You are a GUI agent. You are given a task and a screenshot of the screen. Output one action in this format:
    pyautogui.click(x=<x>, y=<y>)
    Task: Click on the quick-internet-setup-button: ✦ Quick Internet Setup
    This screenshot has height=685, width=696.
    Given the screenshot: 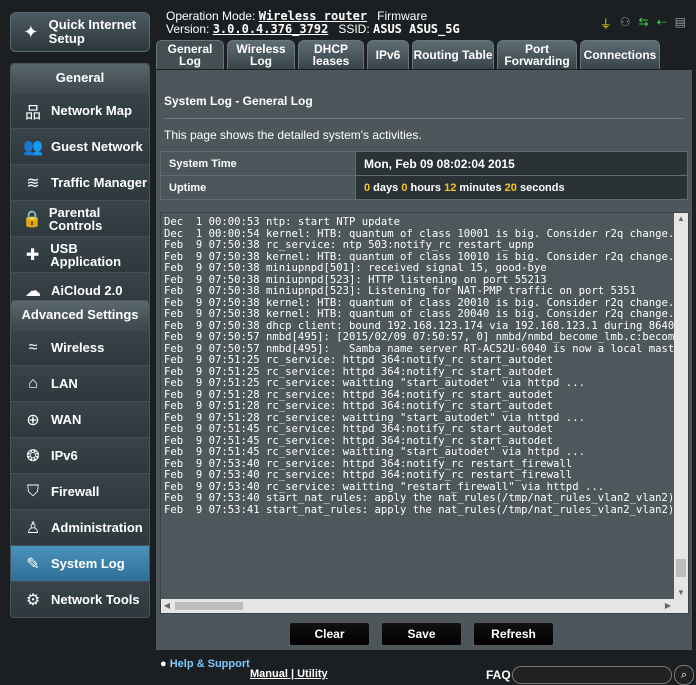 What is the action you would take?
    pyautogui.click(x=80, y=32)
    